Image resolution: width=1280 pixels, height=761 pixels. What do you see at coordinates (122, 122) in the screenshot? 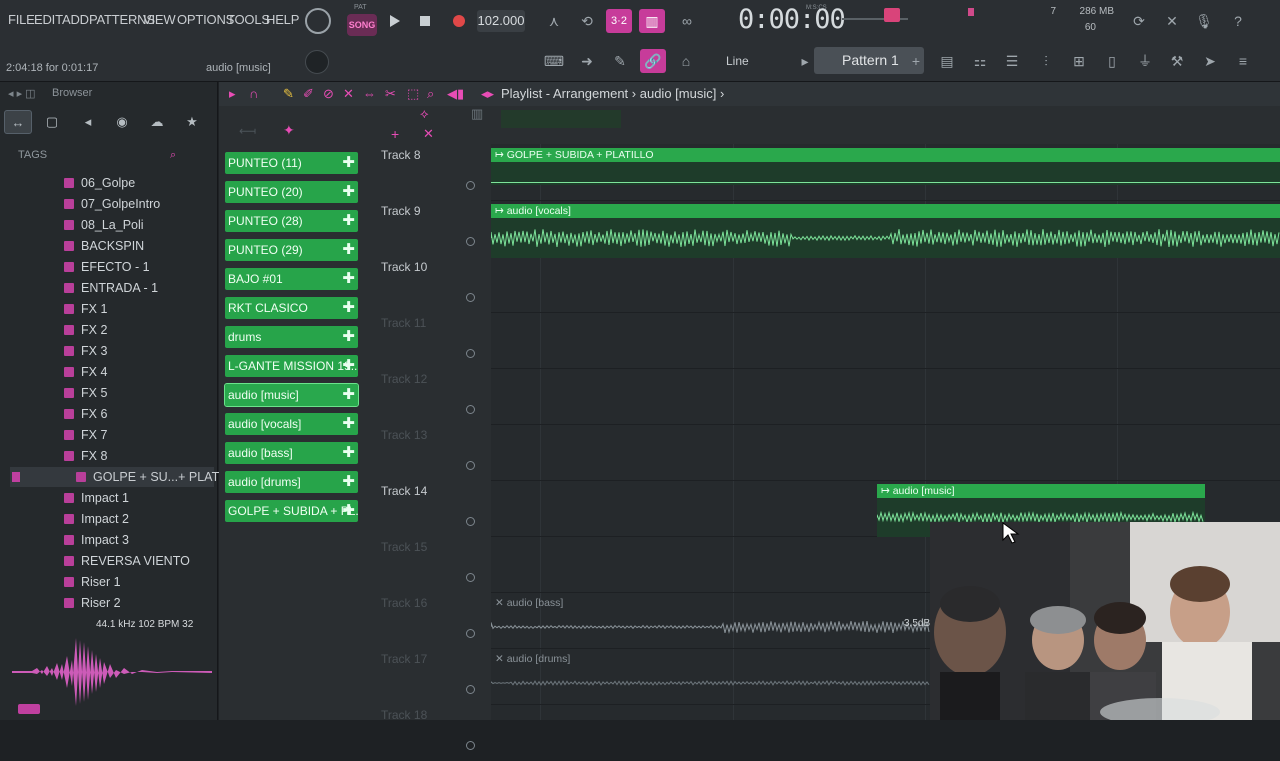
I see `browser-tab-db: ◉` at bounding box center [122, 122].